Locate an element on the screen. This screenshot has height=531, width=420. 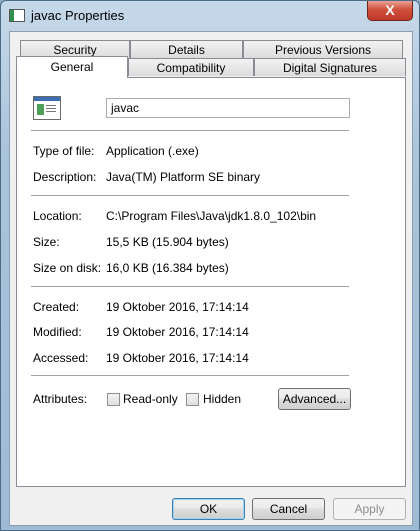
apply-button: Apply is located at coordinates (369, 509).